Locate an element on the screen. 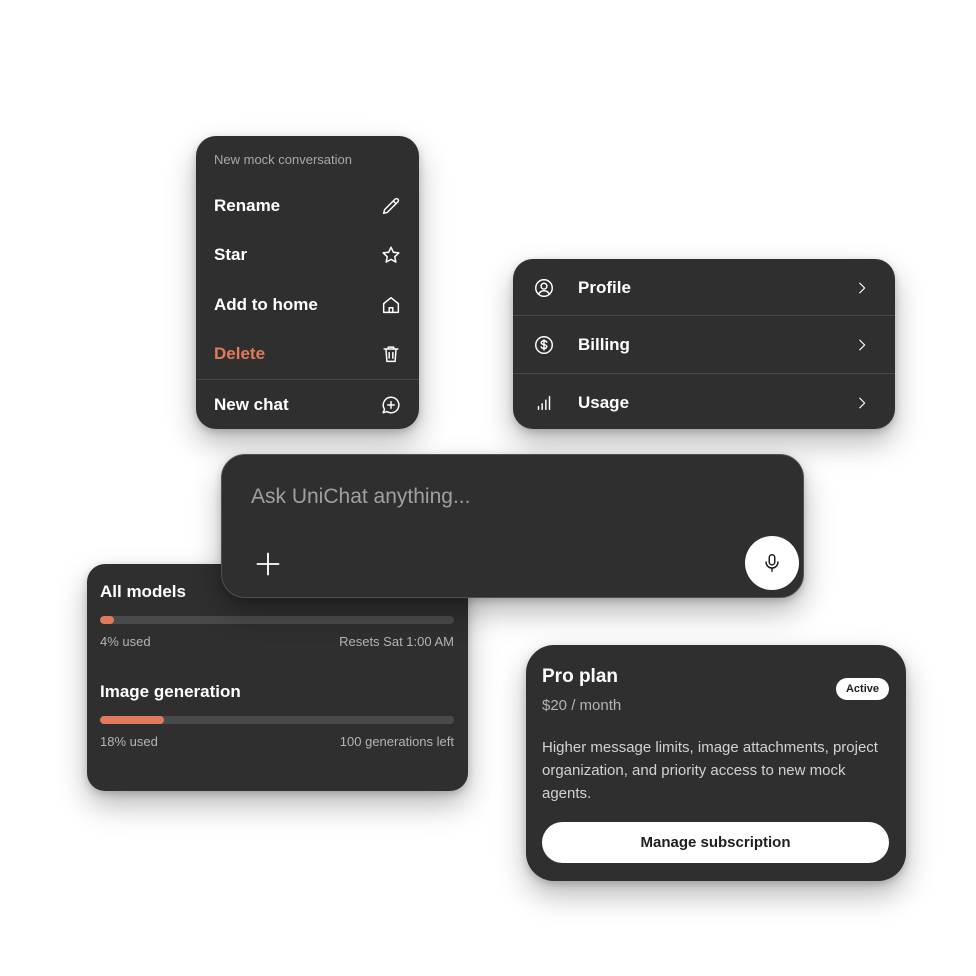 The height and width of the screenshot is (976, 976). menu-item-rename: Rename is located at coordinates (307, 206).